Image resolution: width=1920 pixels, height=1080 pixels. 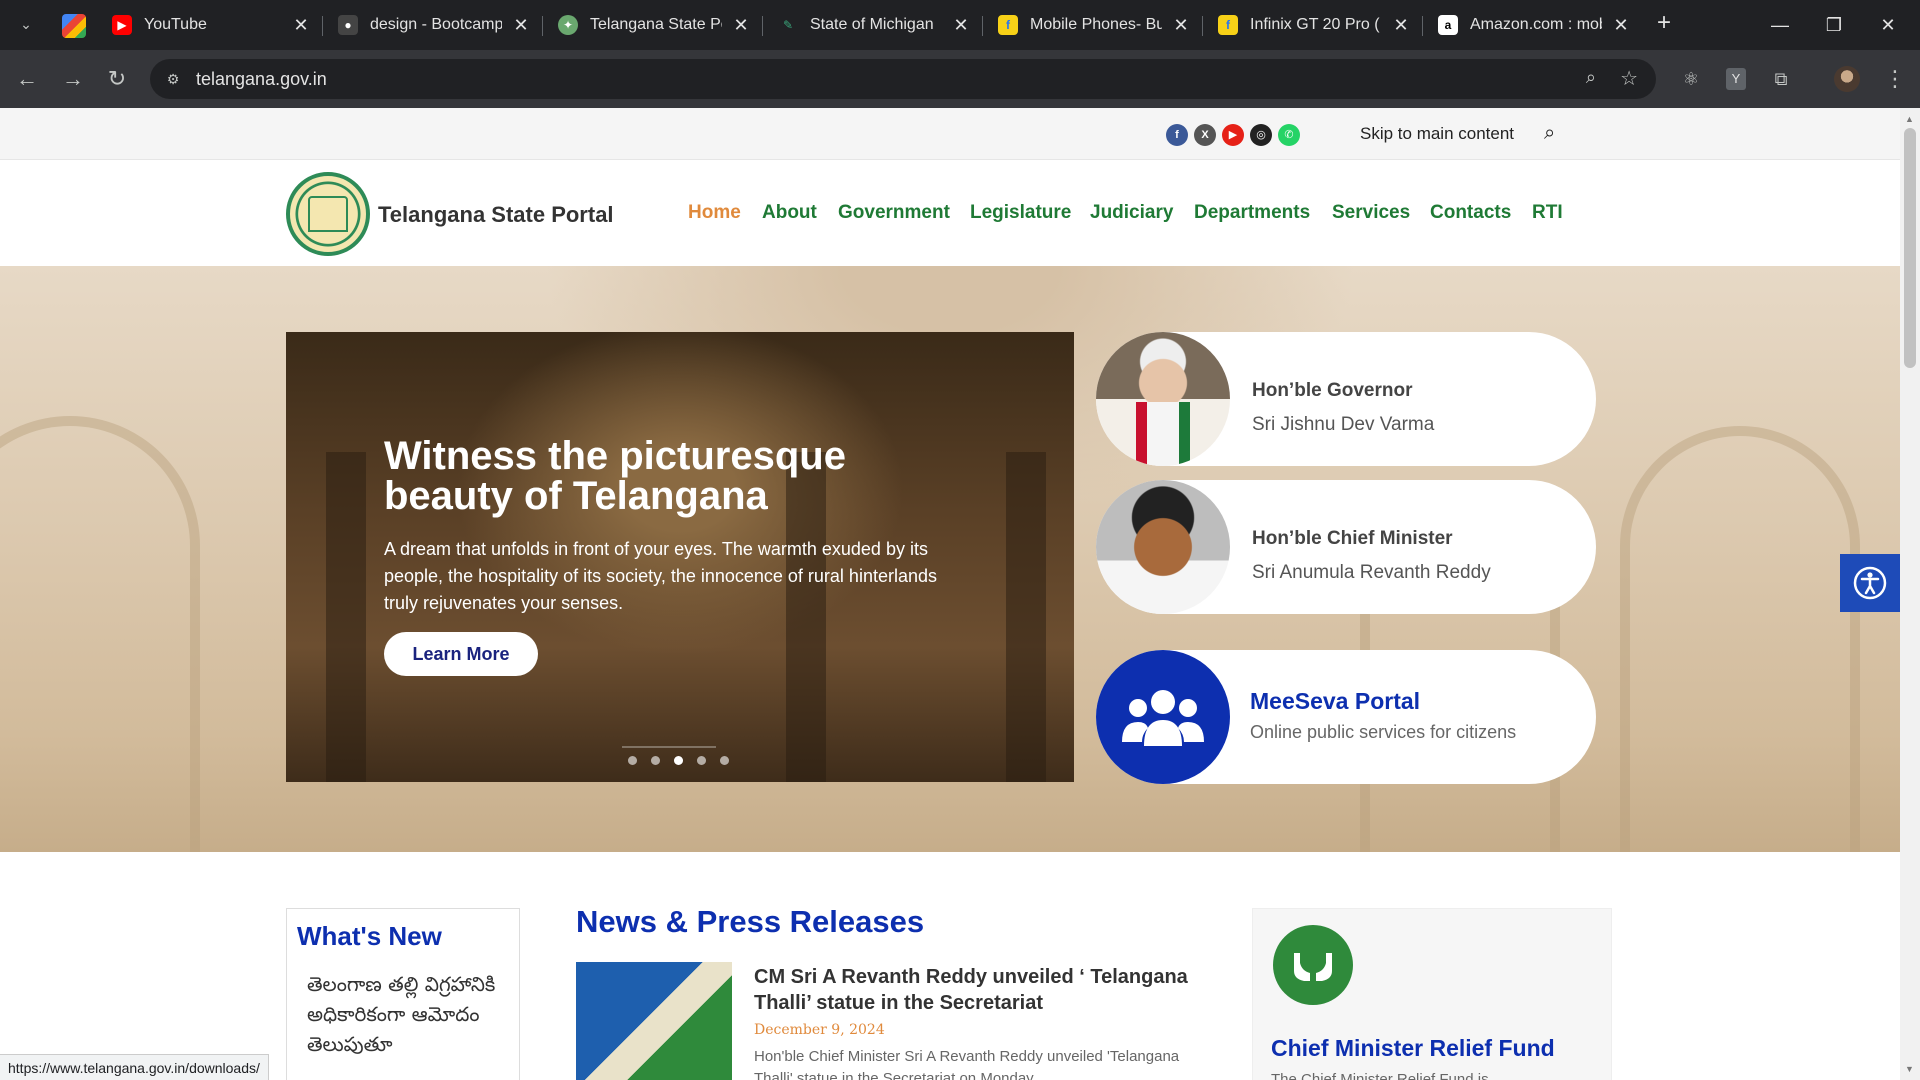 What do you see at coordinates (346, 617) in the screenshot?
I see `slide-pillar` at bounding box center [346, 617].